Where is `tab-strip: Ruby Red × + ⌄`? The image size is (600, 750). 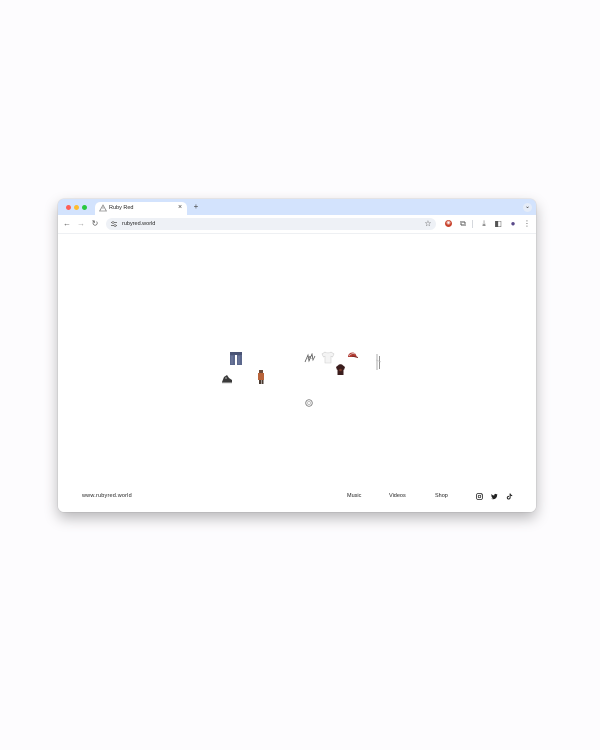
tab-strip: Ruby Red × + ⌄ is located at coordinates (297, 207).